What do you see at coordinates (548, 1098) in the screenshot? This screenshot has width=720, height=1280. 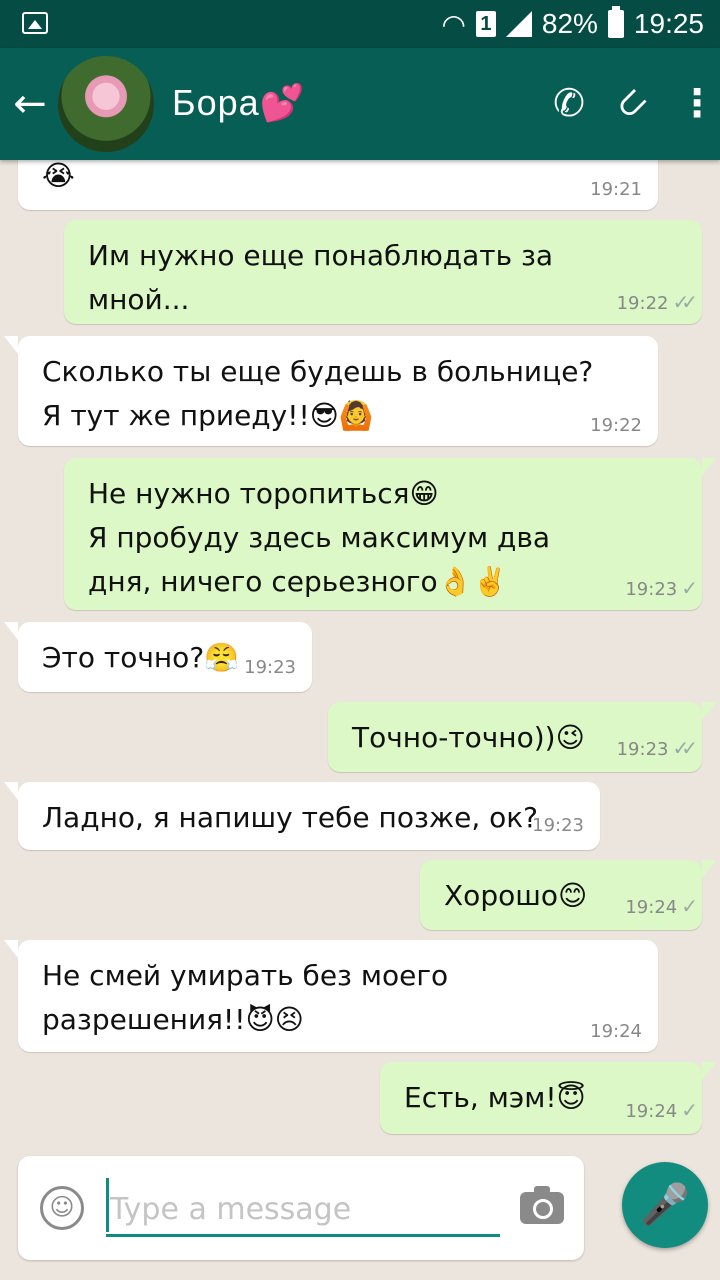 I see `message-outgoing: Есть, мэм!😇 19:24 ✓` at bounding box center [548, 1098].